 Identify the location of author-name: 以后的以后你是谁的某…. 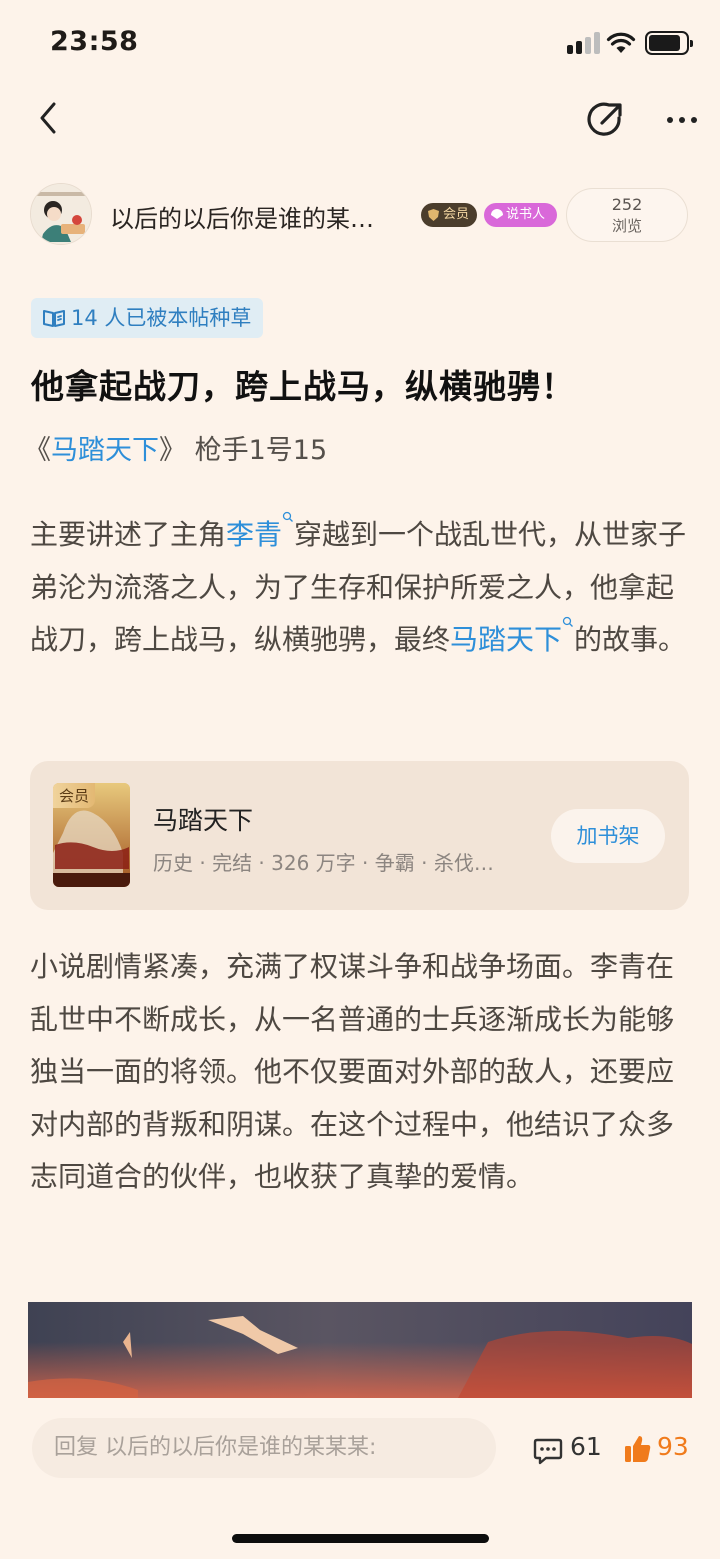
(262, 216).